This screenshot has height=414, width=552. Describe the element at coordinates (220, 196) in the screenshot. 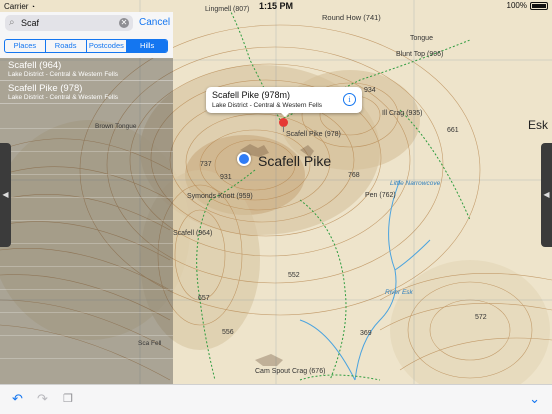

I see `map-label-symonds-knott: Symonds Knott (959)` at that location.